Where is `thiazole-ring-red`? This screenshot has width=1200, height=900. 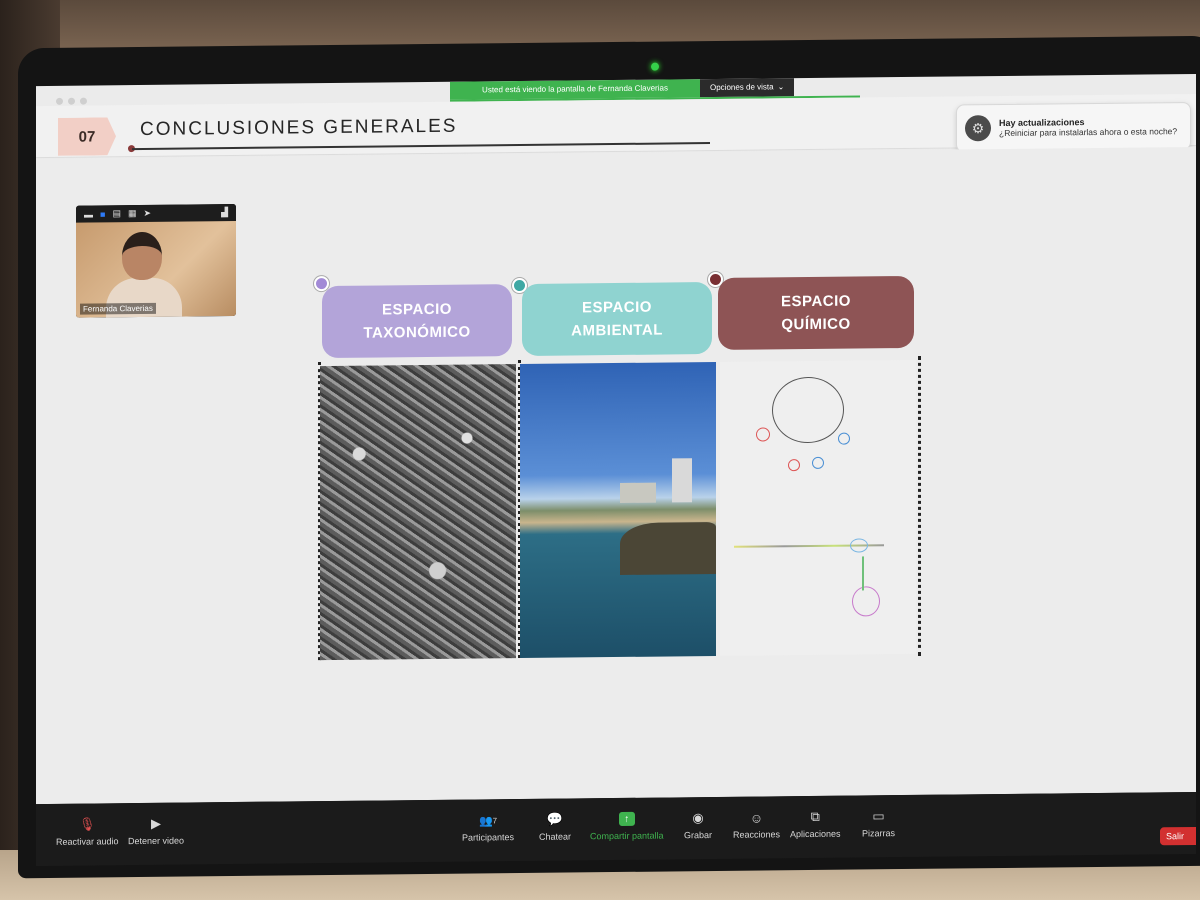
thiazole-ring-red is located at coordinates (763, 434).